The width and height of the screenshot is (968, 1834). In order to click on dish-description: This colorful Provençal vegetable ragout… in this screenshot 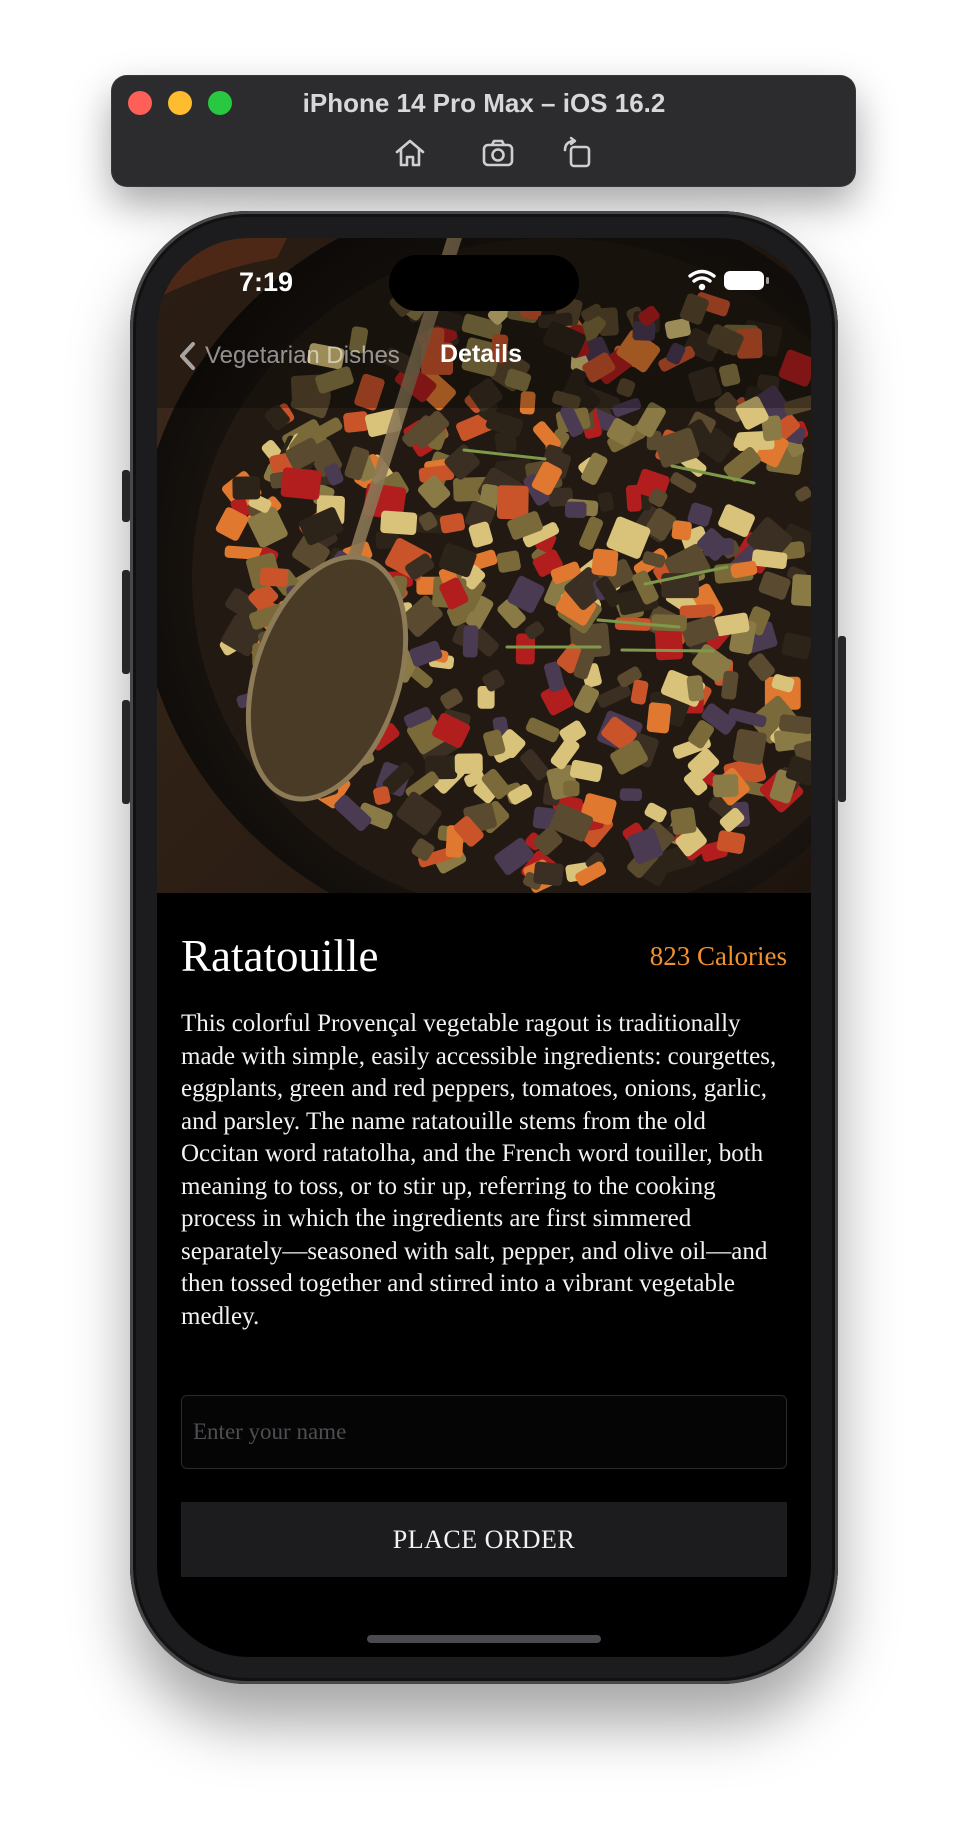, I will do `click(479, 1170)`.